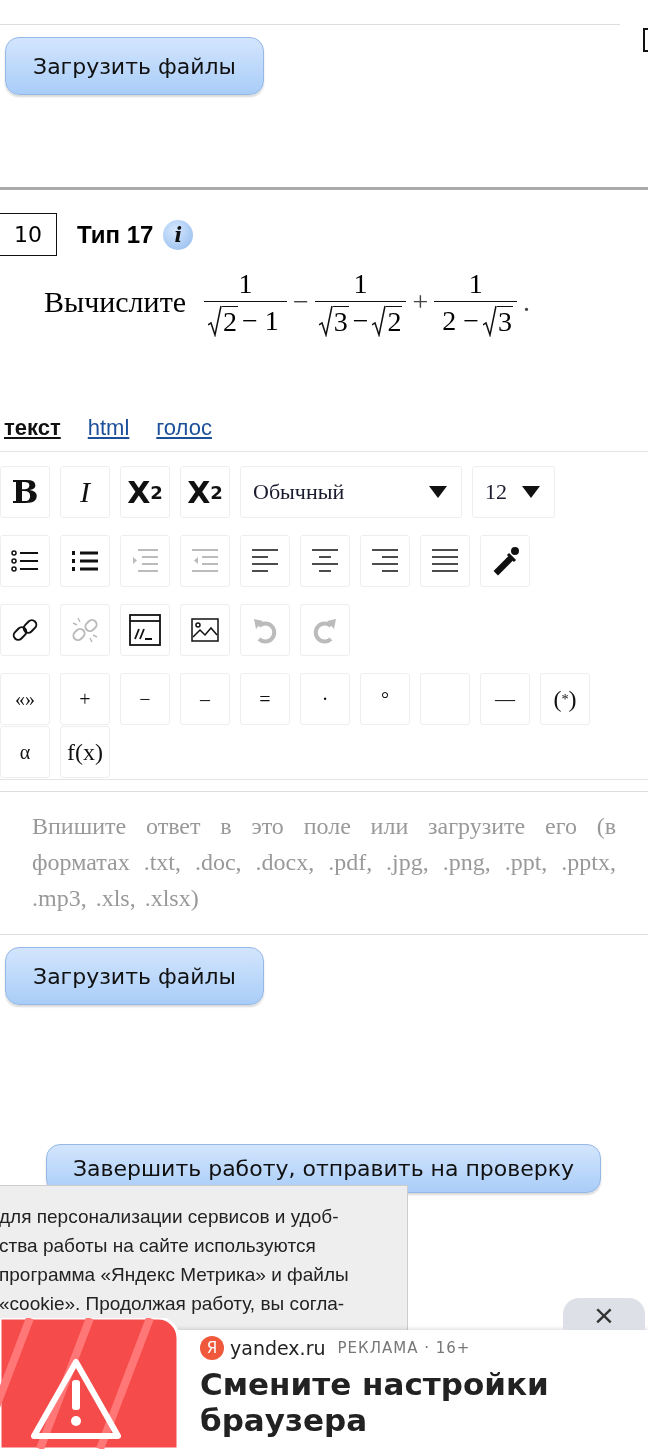  Describe the element at coordinates (178, 234) in the screenshot. I see `info-button: i` at that location.